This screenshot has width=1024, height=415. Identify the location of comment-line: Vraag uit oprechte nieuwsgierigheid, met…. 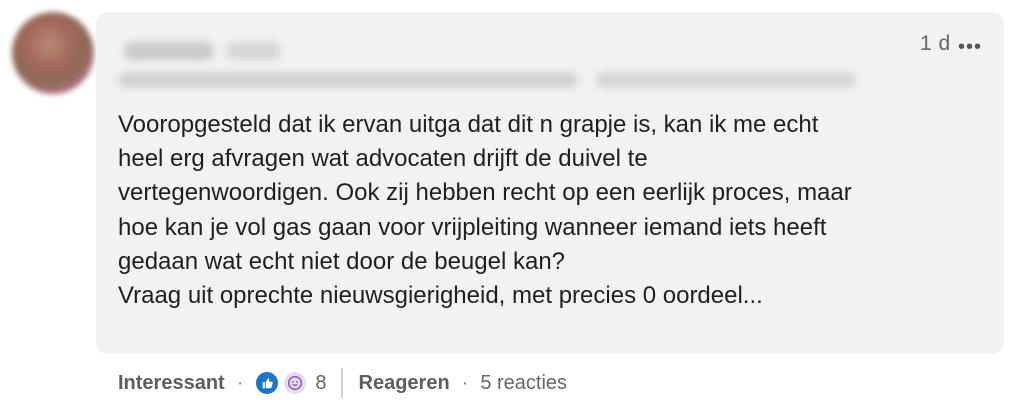
(440, 296).